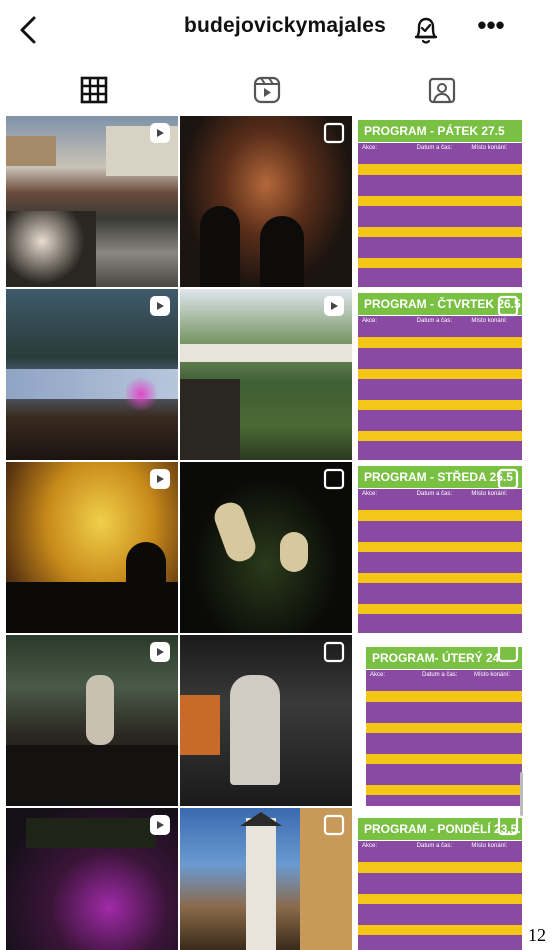 This screenshot has width=552, height=950. What do you see at coordinates (491, 25) in the screenshot?
I see `more-horizontal-icon: •••` at bounding box center [491, 25].